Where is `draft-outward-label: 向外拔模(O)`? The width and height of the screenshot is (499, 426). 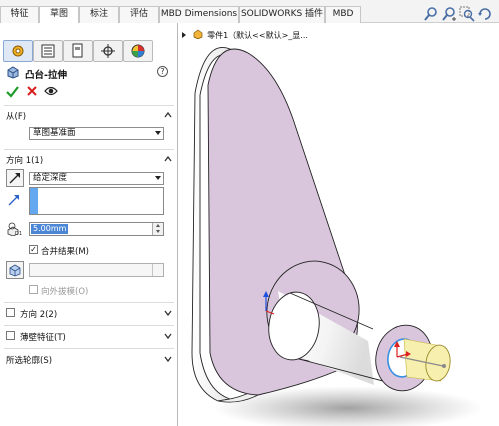
draft-outward-label: 向外拔模(O) is located at coordinates (65, 292).